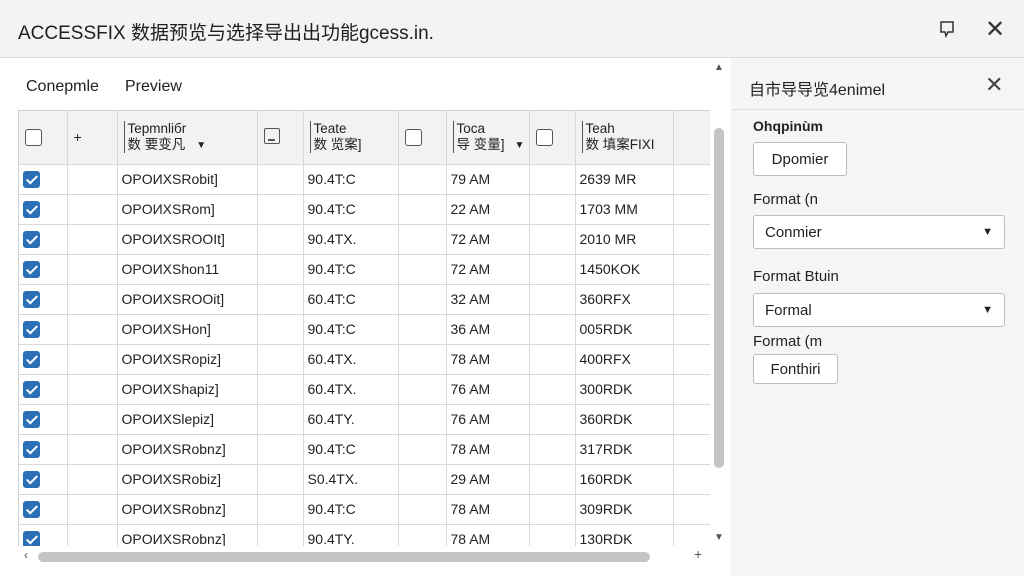  Describe the element at coordinates (364, 479) in the screenshot. I see `table-row: OPOИXЅRobiz] S0.4TX. 29 AM 160RDK` at that location.